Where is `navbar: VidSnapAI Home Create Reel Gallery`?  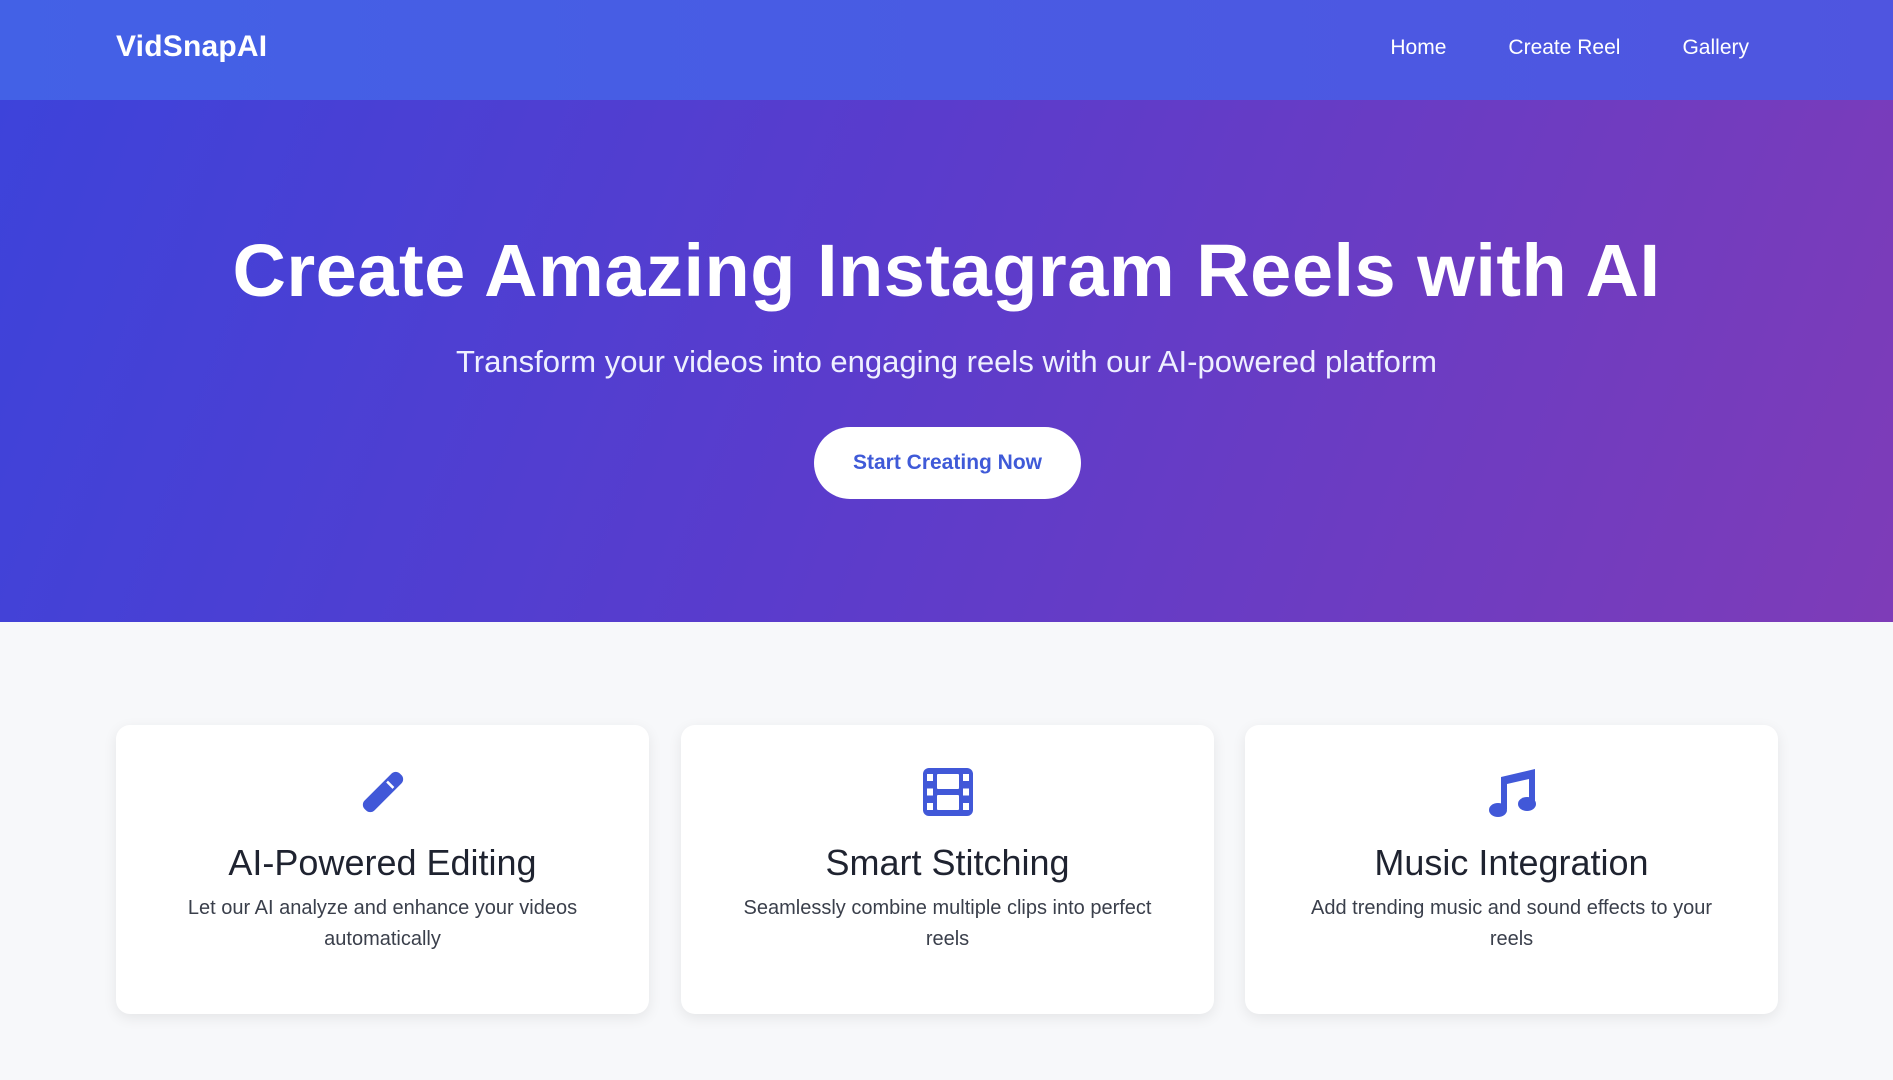 navbar: VidSnapAI Home Create Reel Gallery is located at coordinates (946, 50).